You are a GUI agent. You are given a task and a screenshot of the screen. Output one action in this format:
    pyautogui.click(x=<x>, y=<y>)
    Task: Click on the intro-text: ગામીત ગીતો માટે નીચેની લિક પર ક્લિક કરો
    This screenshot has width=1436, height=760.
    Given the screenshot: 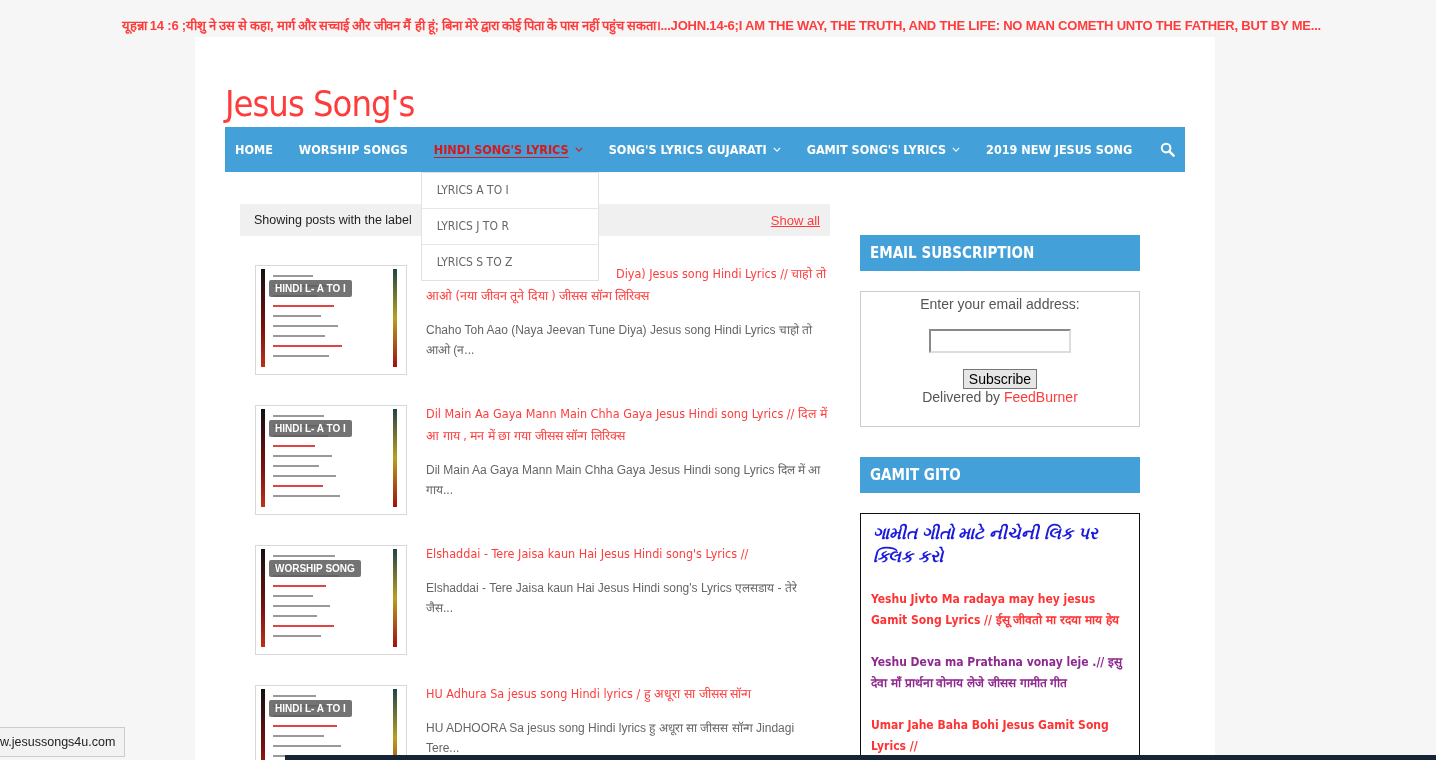 What is the action you would take?
    pyautogui.click(x=986, y=545)
    